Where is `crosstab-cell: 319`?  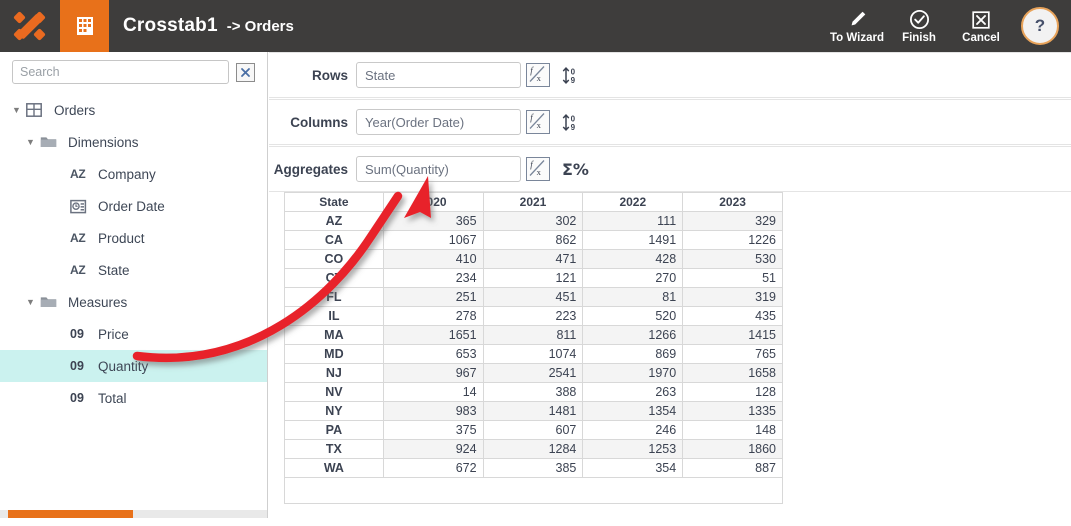 crosstab-cell: 319 is located at coordinates (732, 297).